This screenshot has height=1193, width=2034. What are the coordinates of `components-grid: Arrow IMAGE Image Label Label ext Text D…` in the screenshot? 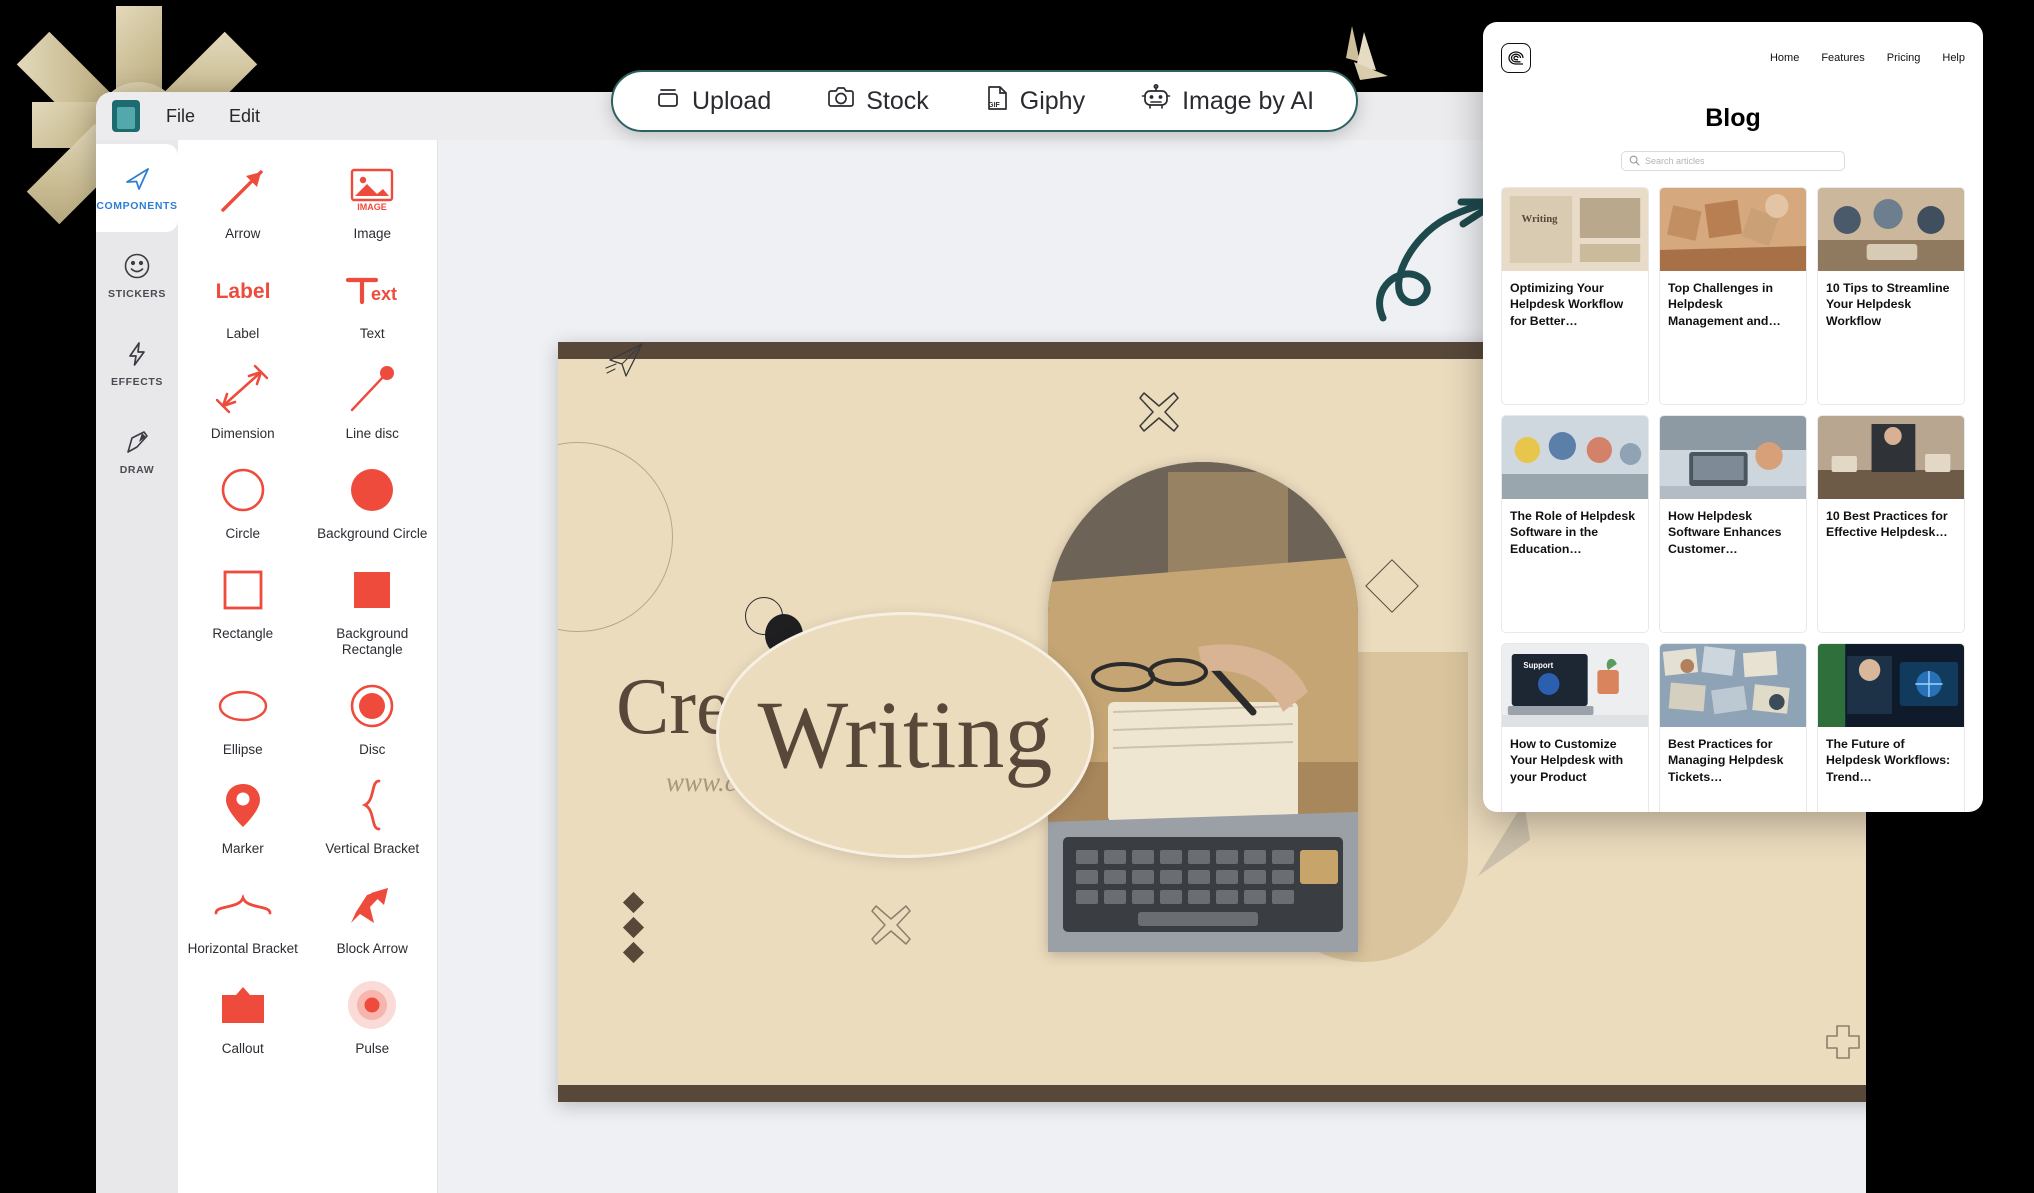 It's located at (307, 608).